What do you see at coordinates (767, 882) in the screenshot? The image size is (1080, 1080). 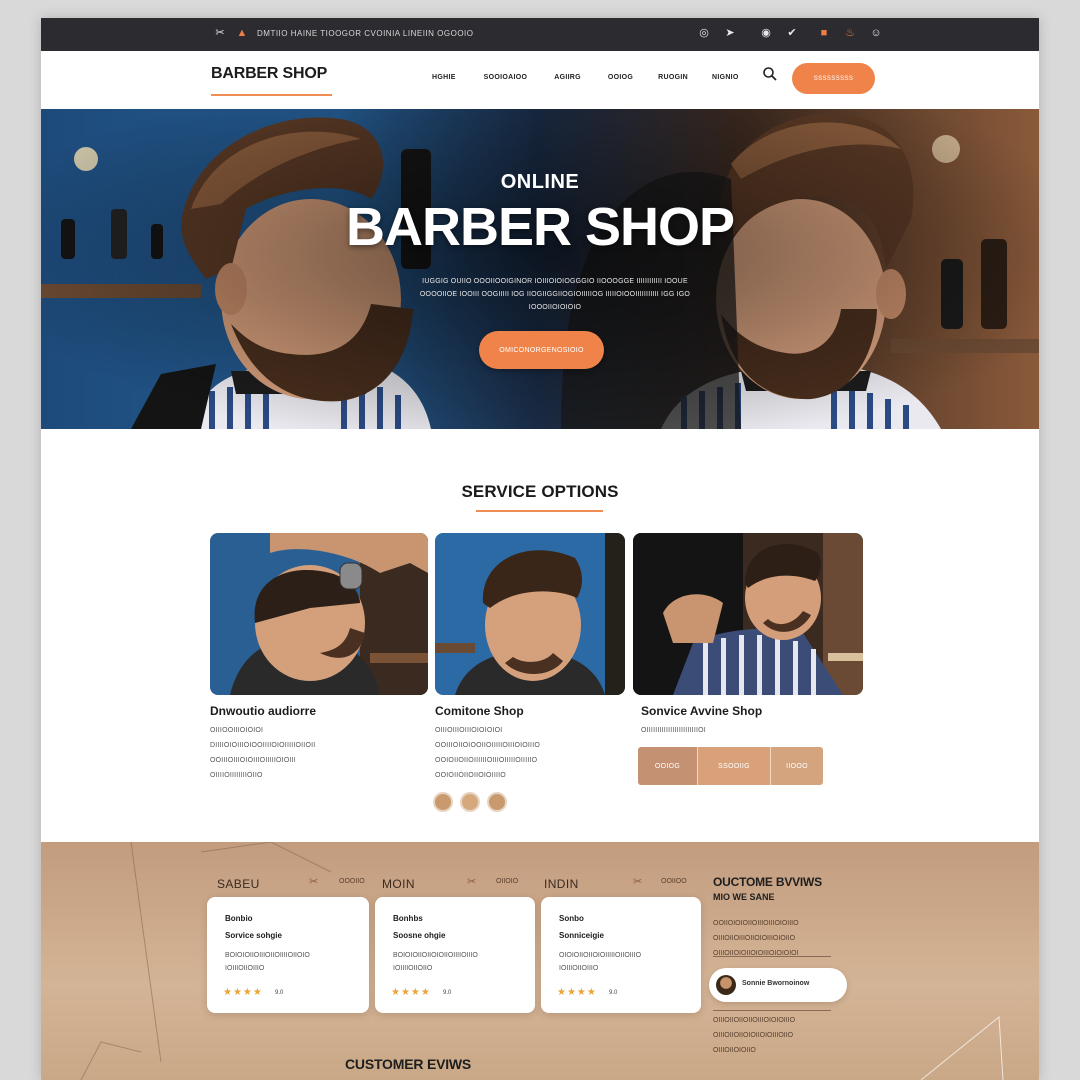 I see `reviews-side-title: OUCTOME BVVIWS` at bounding box center [767, 882].